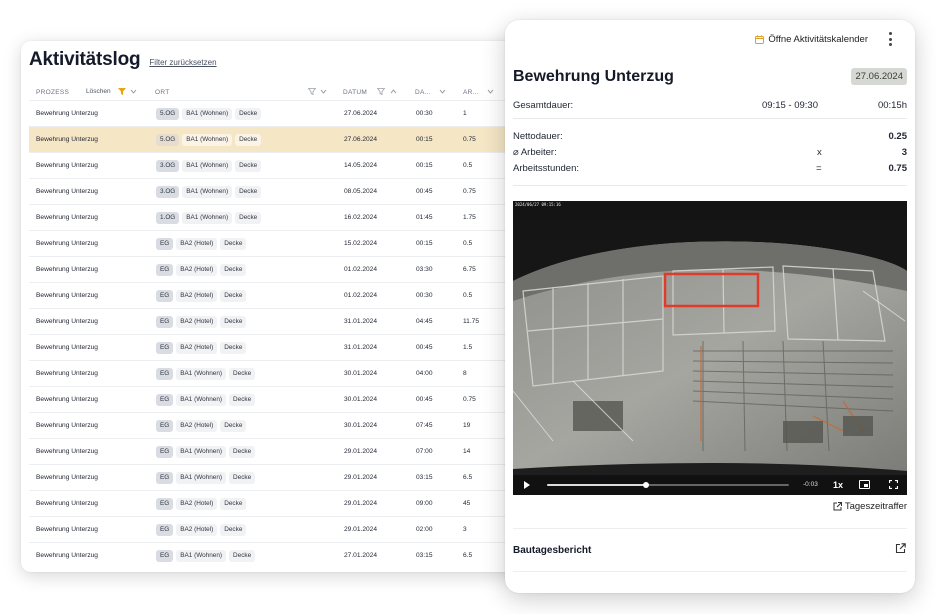  Describe the element at coordinates (467, 503) in the screenshot. I see `cell-work-hours: 45` at that location.